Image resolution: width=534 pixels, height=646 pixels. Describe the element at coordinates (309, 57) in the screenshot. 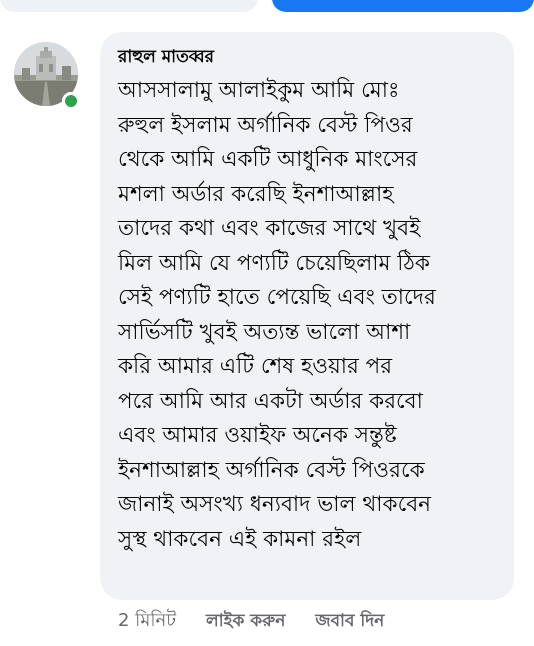

I see `comment-author: রাহুল মাতব্বর` at that location.